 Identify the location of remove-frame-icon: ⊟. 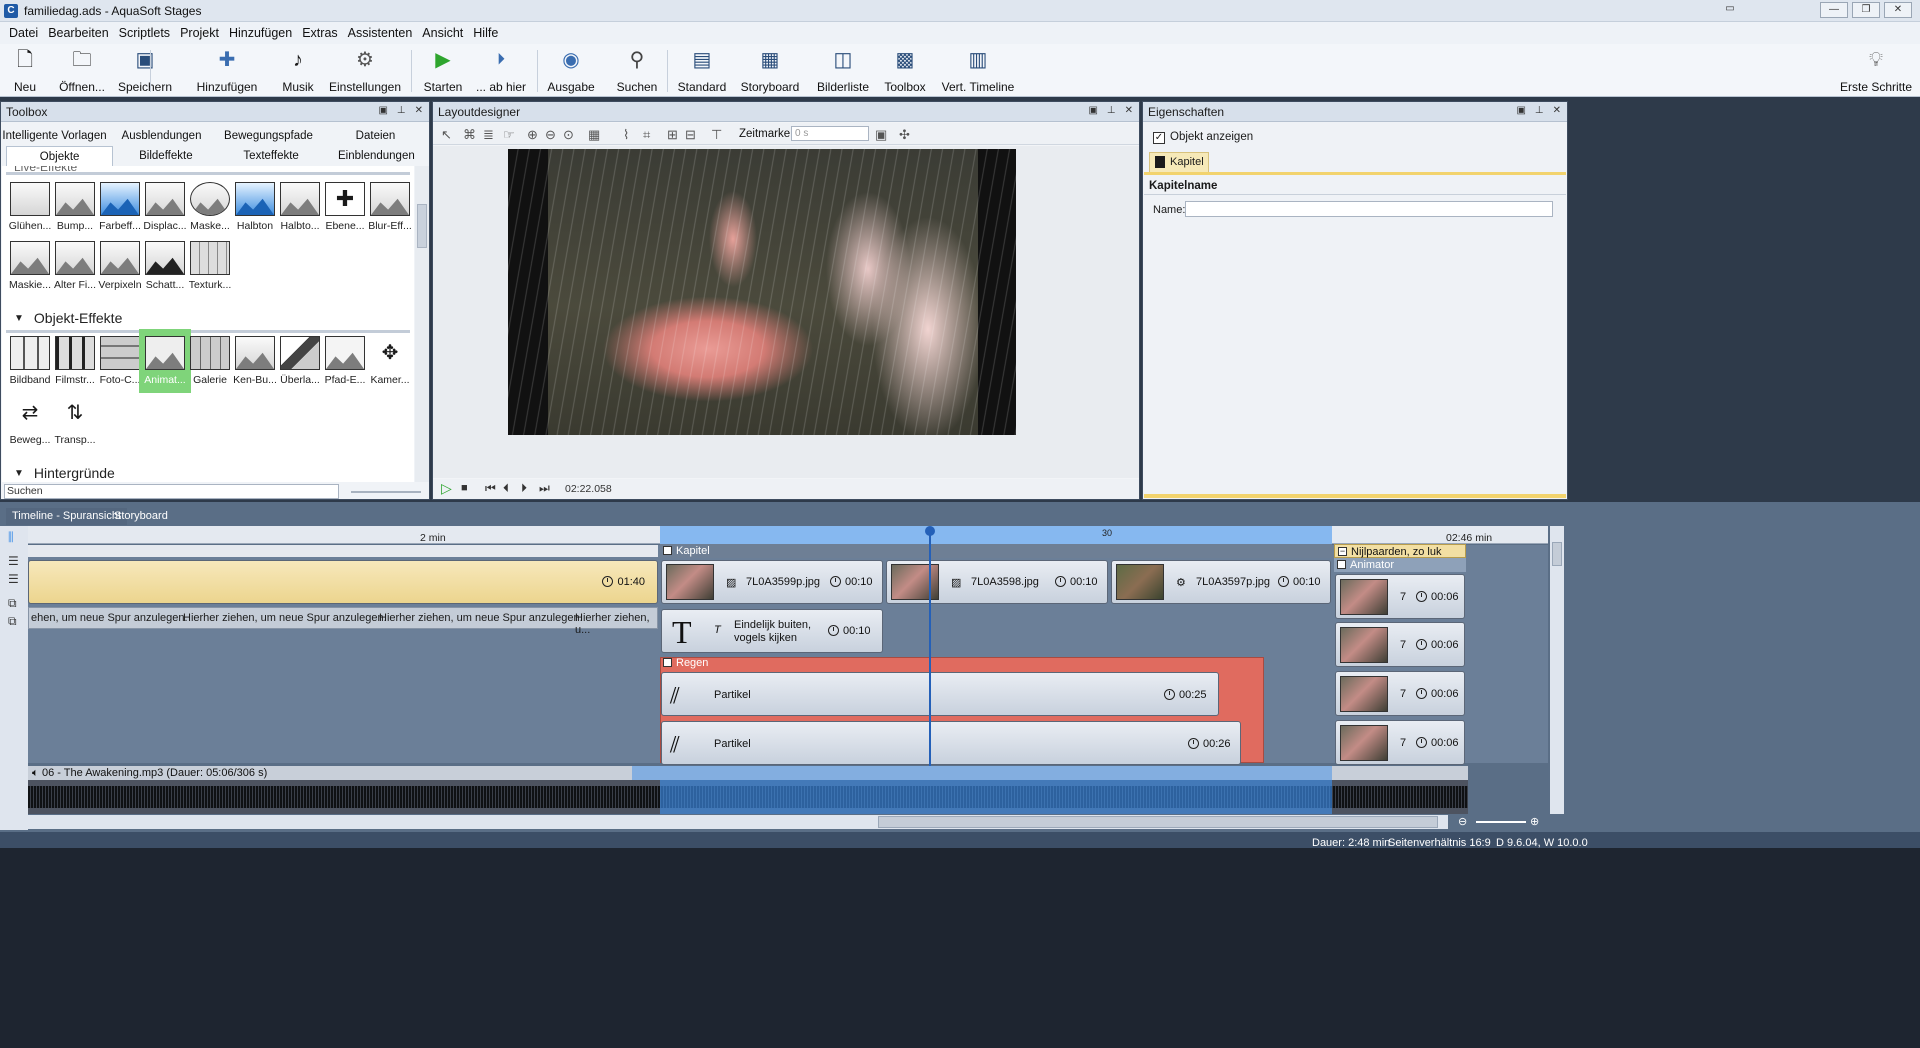
(690, 135).